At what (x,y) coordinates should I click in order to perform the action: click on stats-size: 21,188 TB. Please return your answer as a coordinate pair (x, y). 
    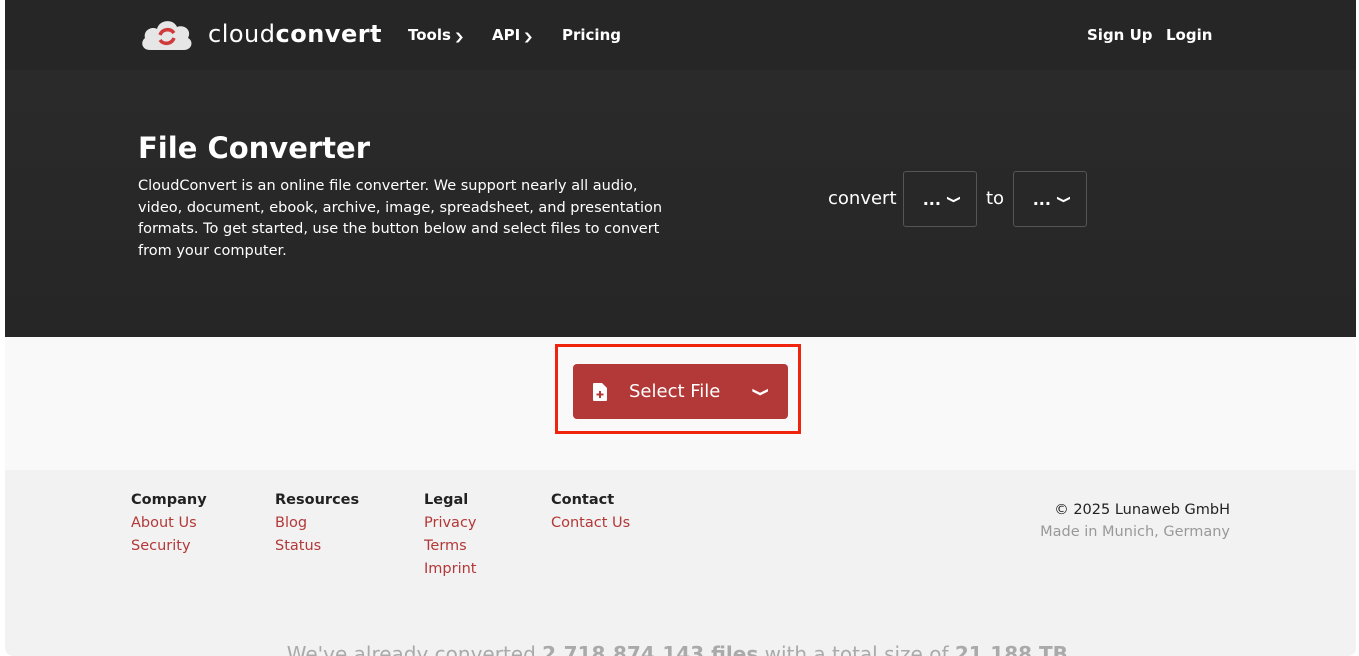
    Looking at the image, I should click on (1011, 649).